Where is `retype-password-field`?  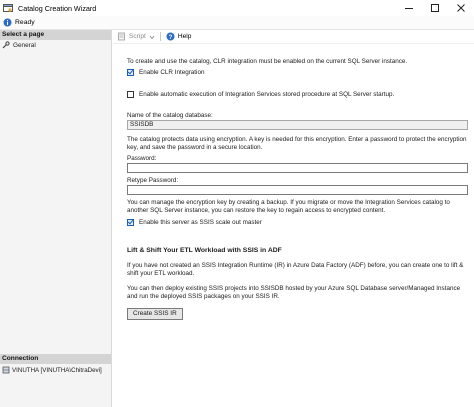
retype-password-field is located at coordinates (297, 190).